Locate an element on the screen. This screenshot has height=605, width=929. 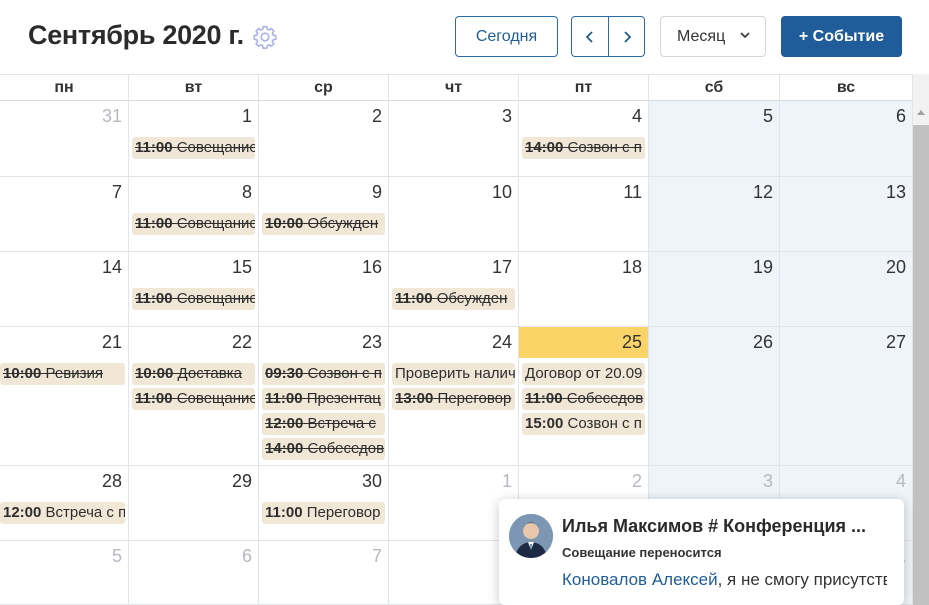
mention-link: Коновалов Алексей is located at coordinates (640, 579).